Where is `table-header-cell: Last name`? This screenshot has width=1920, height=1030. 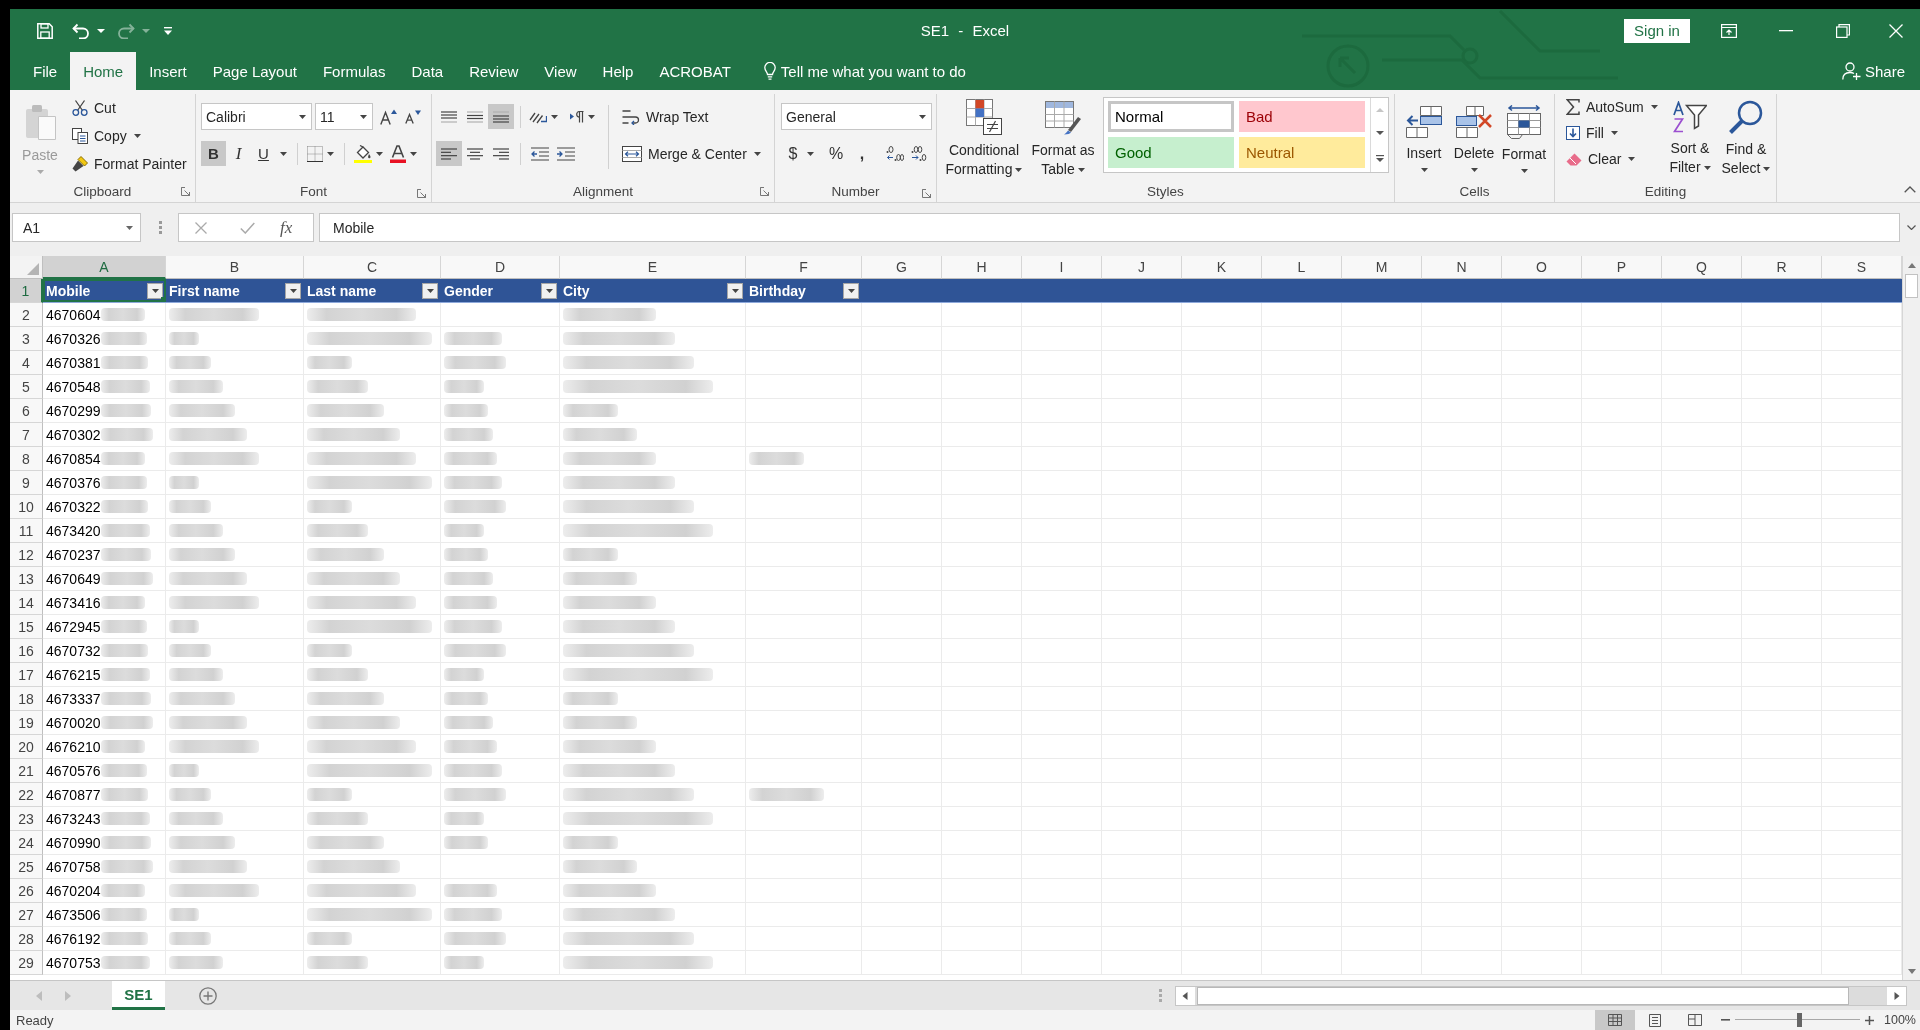 table-header-cell: Last name is located at coordinates (372, 291).